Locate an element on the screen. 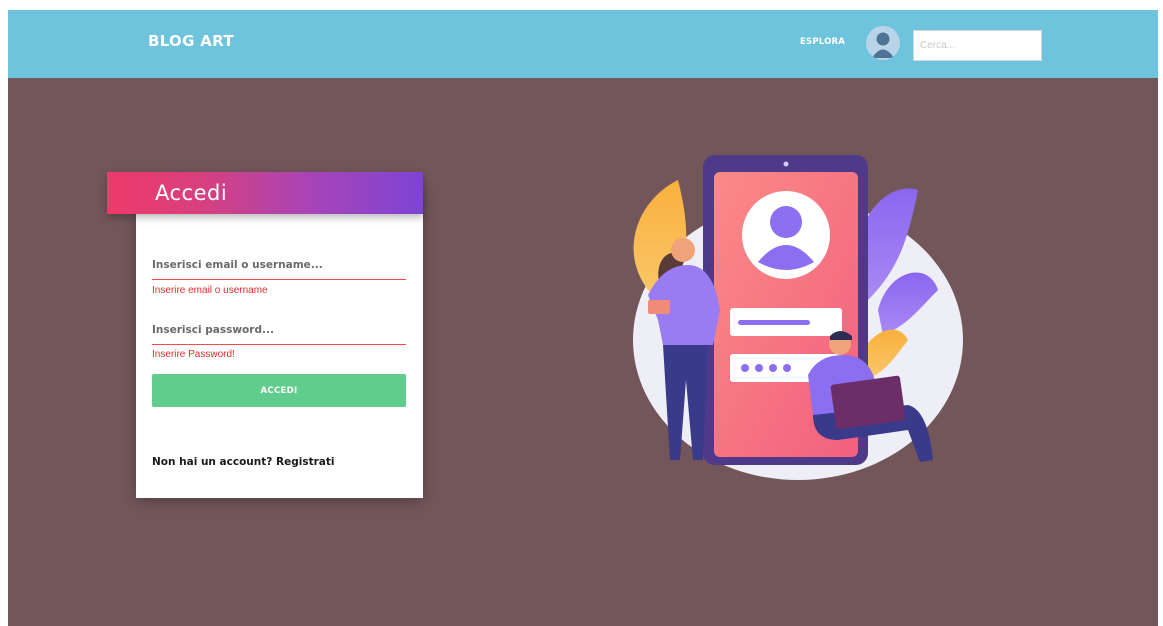  login-card-header: Accedi is located at coordinates (265, 193).